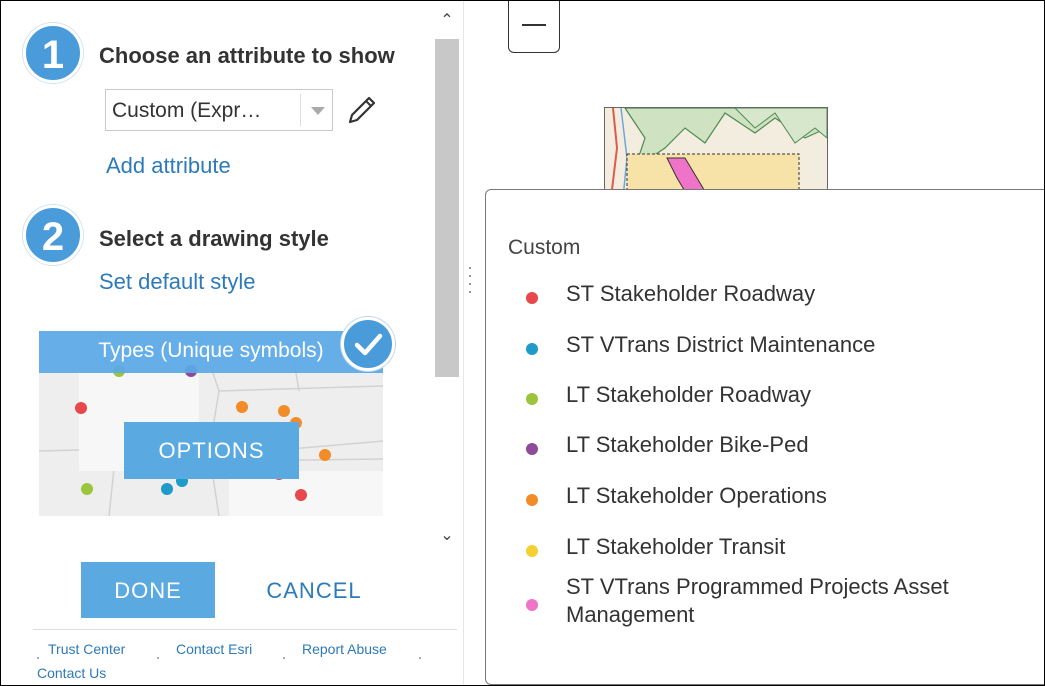 The width and height of the screenshot is (1045, 686). I want to click on zoom-out-button, so click(534, 27).